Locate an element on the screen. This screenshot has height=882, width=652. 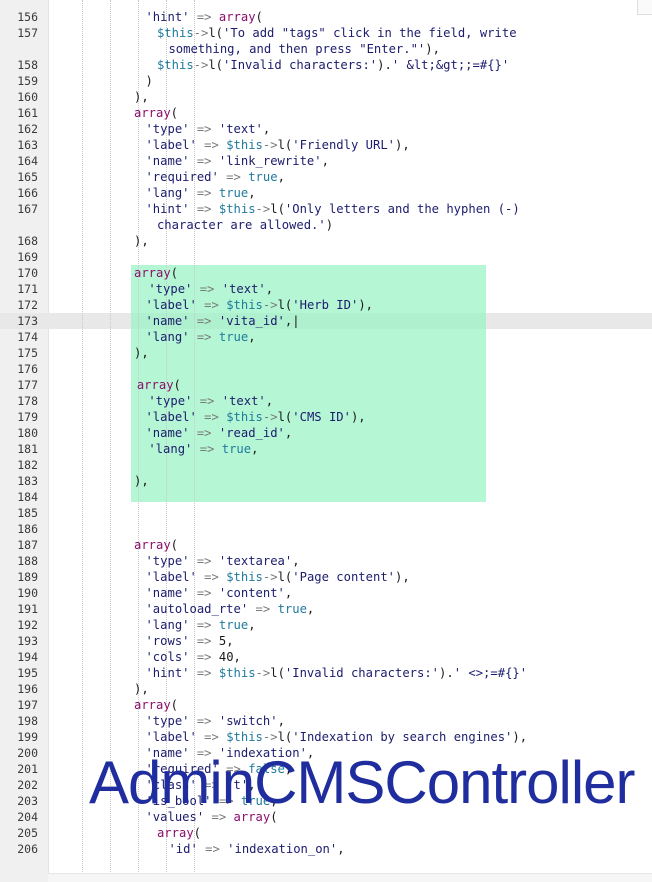
code-line: 193 'rows' => 5, is located at coordinates (326, 641).